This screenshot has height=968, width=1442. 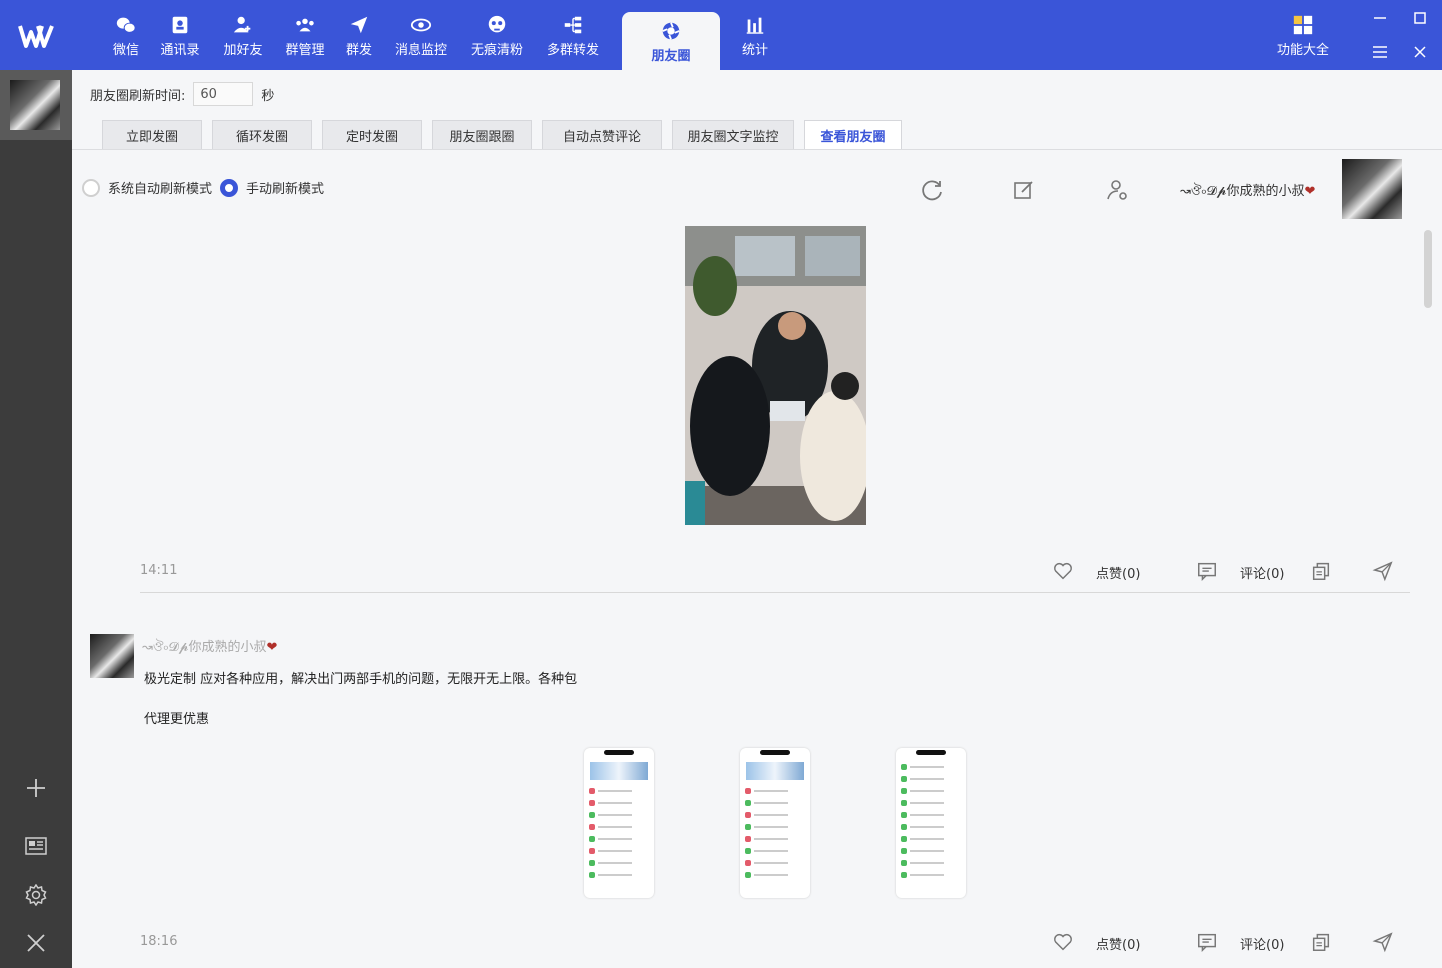 What do you see at coordinates (180, 35) in the screenshot?
I see `nav-contacts: 通讯录` at bounding box center [180, 35].